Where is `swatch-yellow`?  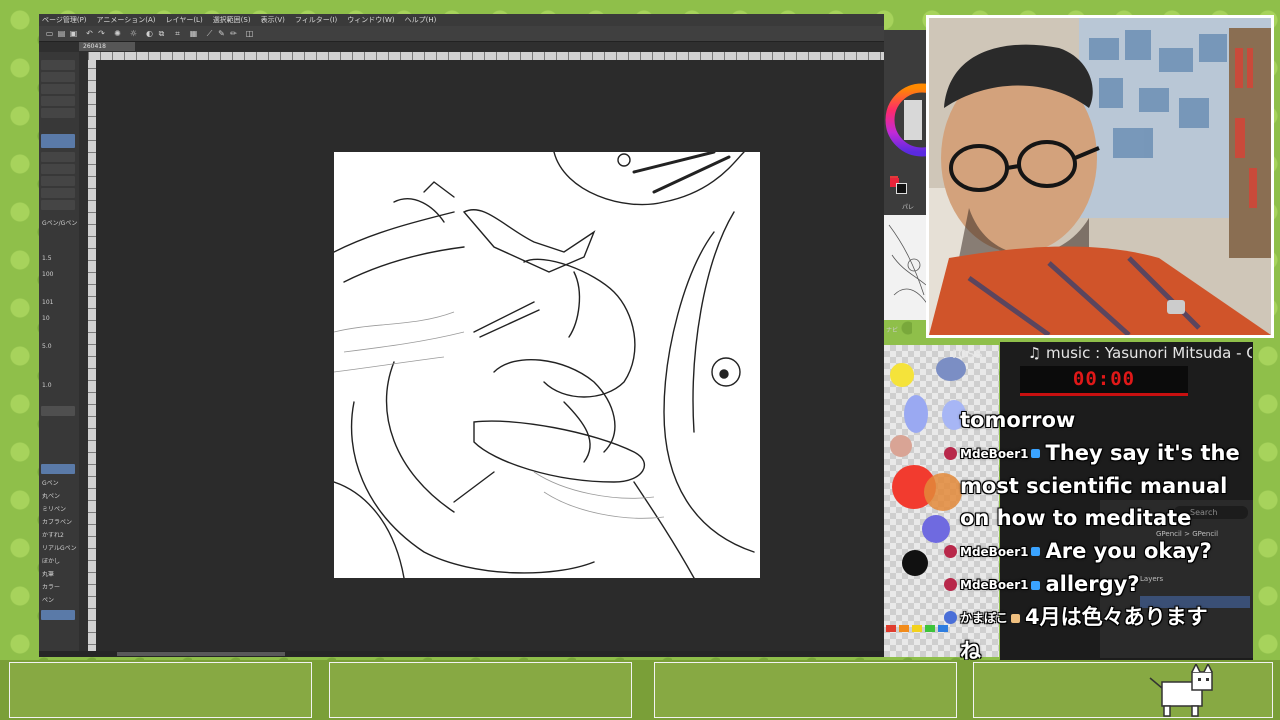 swatch-yellow is located at coordinates (917, 628).